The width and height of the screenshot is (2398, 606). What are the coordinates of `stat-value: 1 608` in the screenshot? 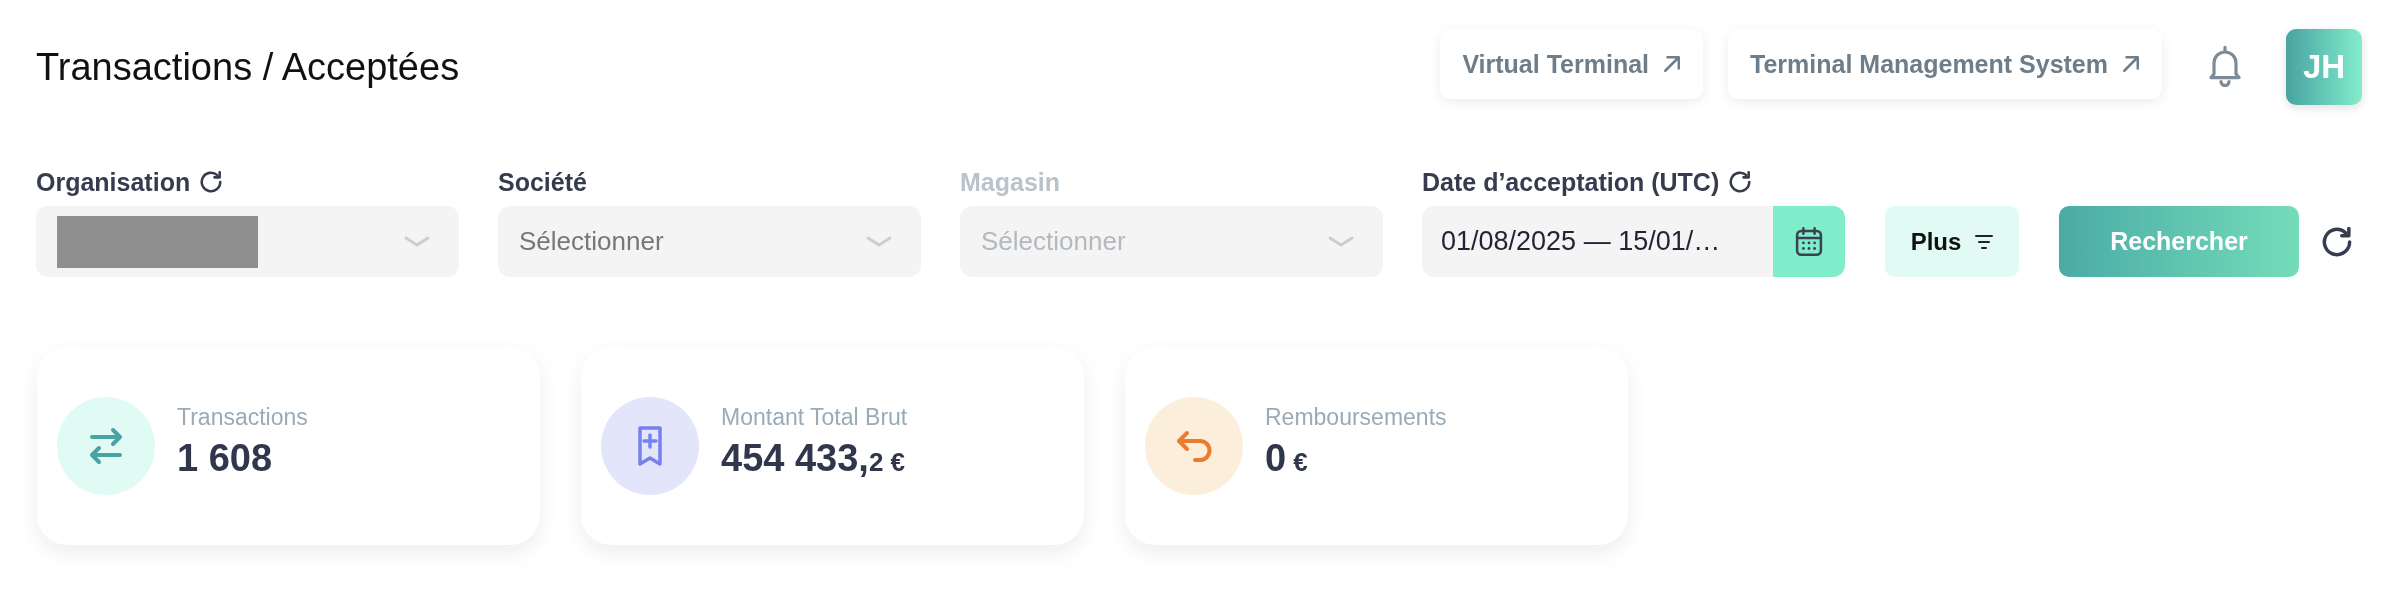 It's located at (225, 458).